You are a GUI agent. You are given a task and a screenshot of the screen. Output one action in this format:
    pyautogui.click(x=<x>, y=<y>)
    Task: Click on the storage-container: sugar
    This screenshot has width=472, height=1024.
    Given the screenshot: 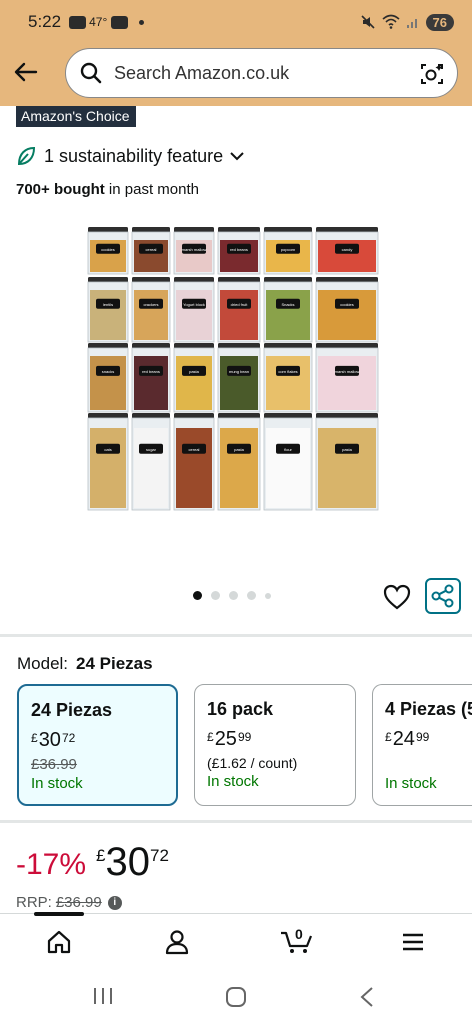 What is the action you would take?
    pyautogui.click(x=151, y=462)
    